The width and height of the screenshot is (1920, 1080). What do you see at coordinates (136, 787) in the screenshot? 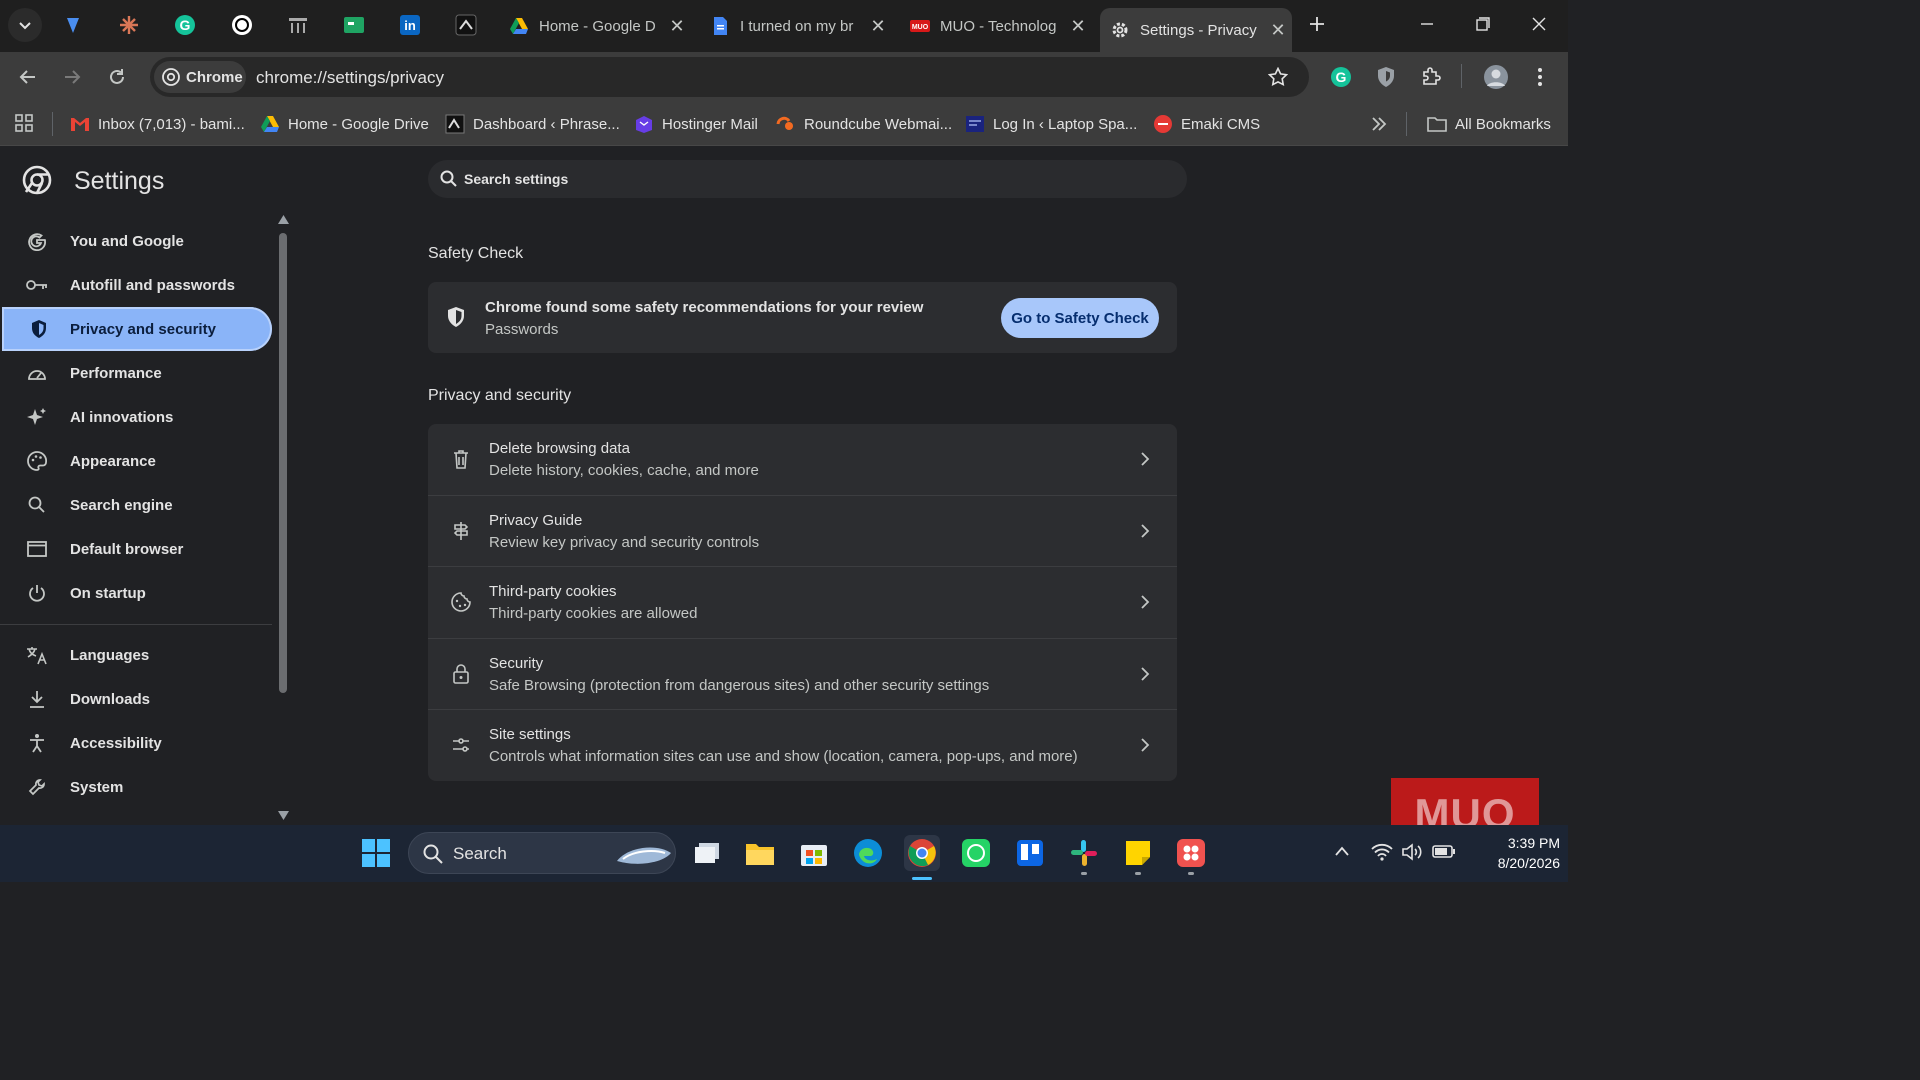
I see `sidebar-item-system: System` at bounding box center [136, 787].